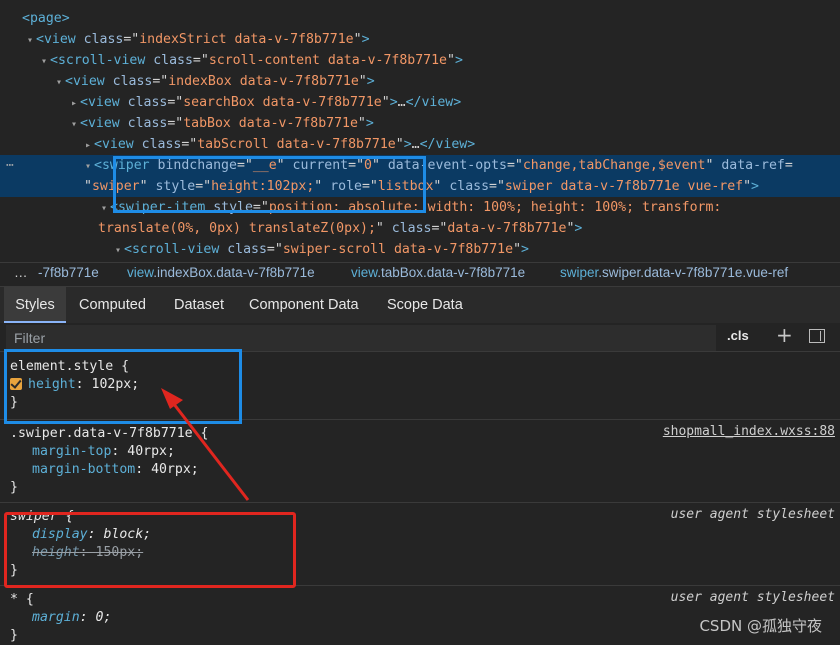 The image size is (840, 645). What do you see at coordinates (760, 626) in the screenshot?
I see `watermark: CSDN @孤独守夜` at bounding box center [760, 626].